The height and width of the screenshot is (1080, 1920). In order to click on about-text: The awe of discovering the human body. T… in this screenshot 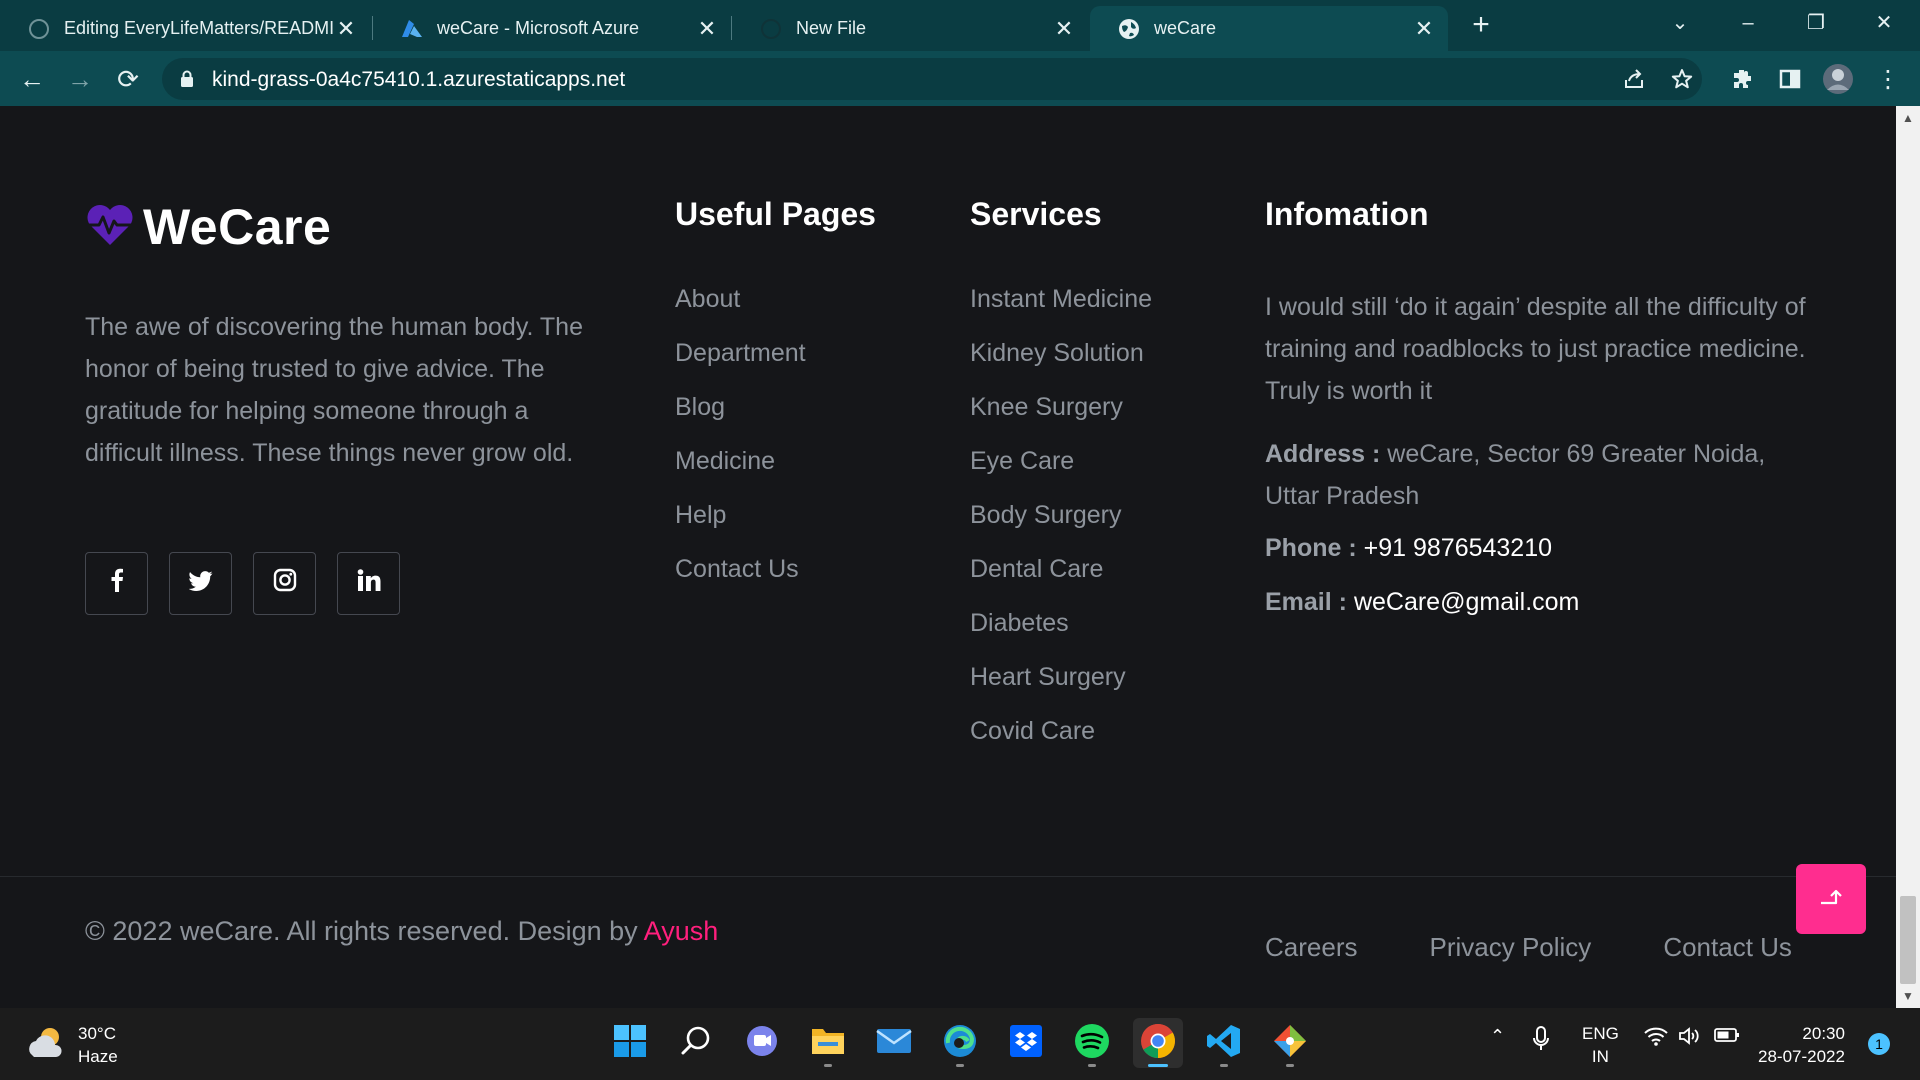, I will do `click(334, 390)`.